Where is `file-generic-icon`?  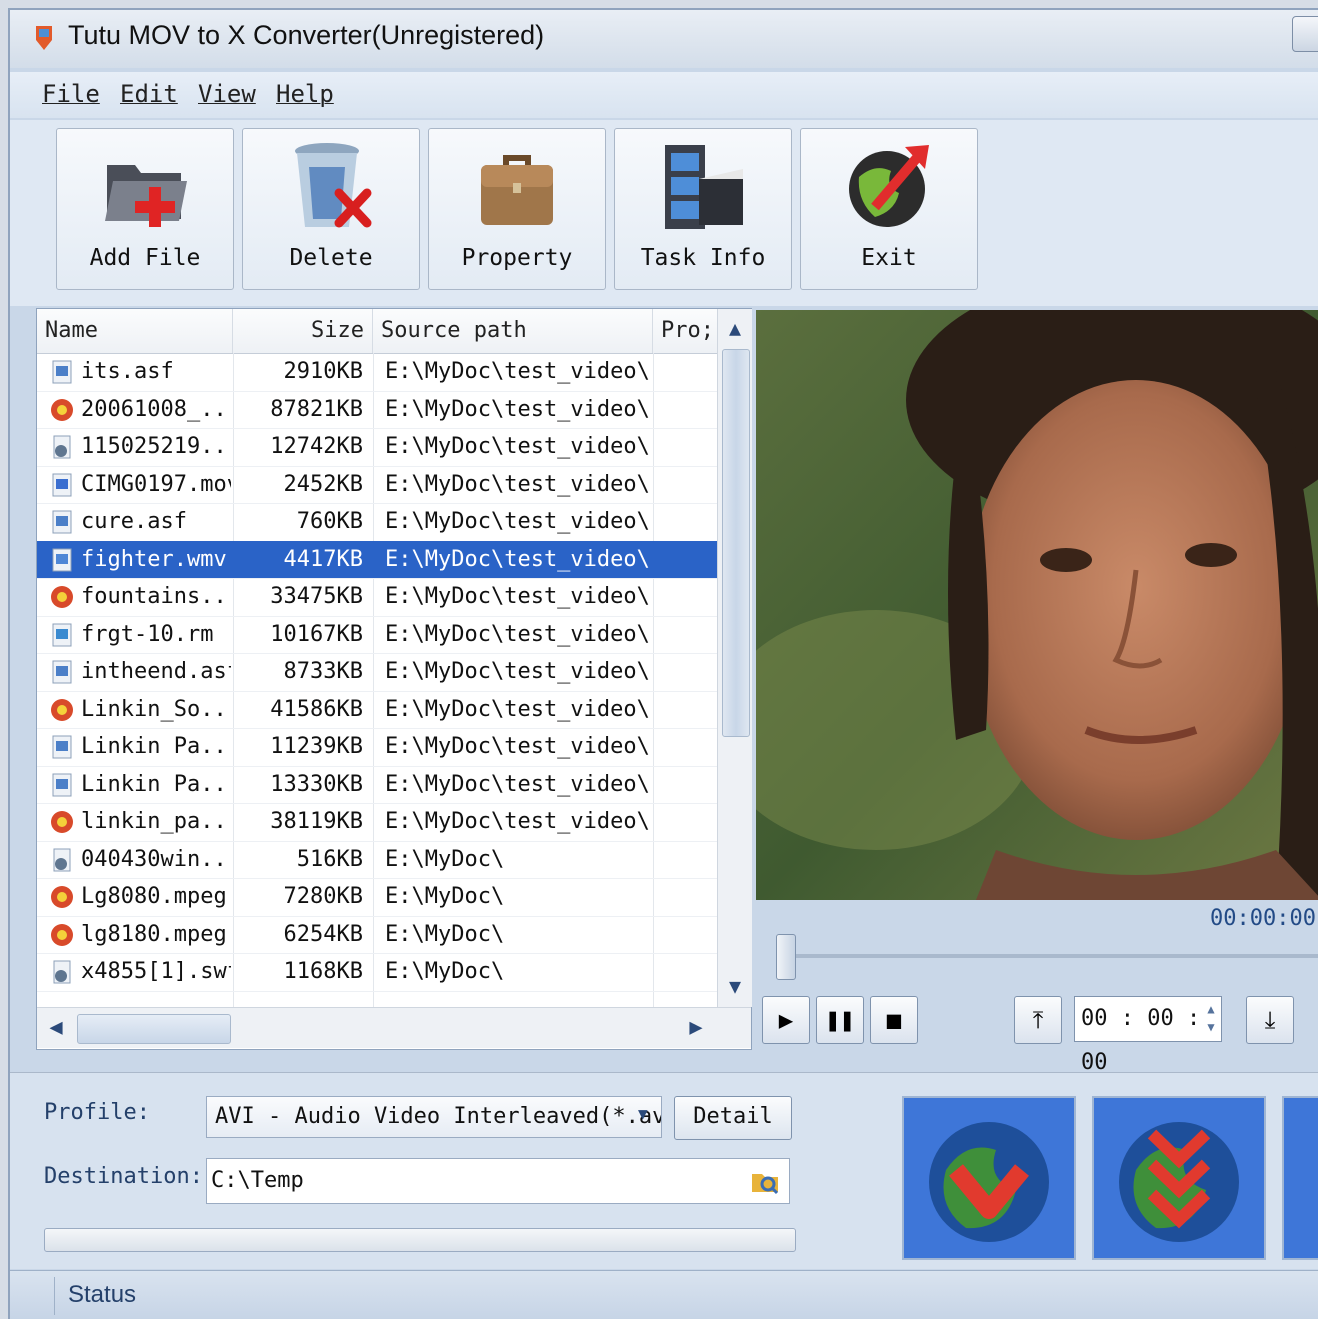
file-generic-icon is located at coordinates (62, 859).